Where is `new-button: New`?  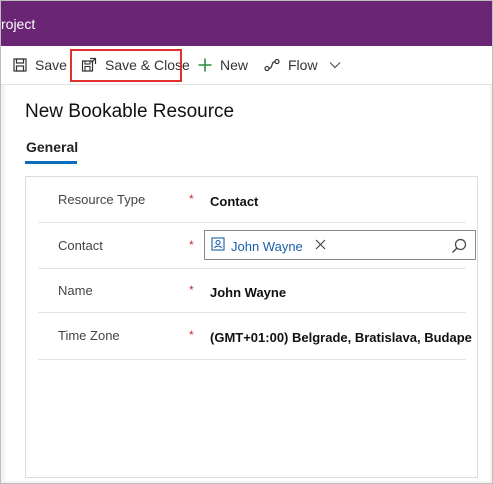
new-button: New is located at coordinates (223, 65).